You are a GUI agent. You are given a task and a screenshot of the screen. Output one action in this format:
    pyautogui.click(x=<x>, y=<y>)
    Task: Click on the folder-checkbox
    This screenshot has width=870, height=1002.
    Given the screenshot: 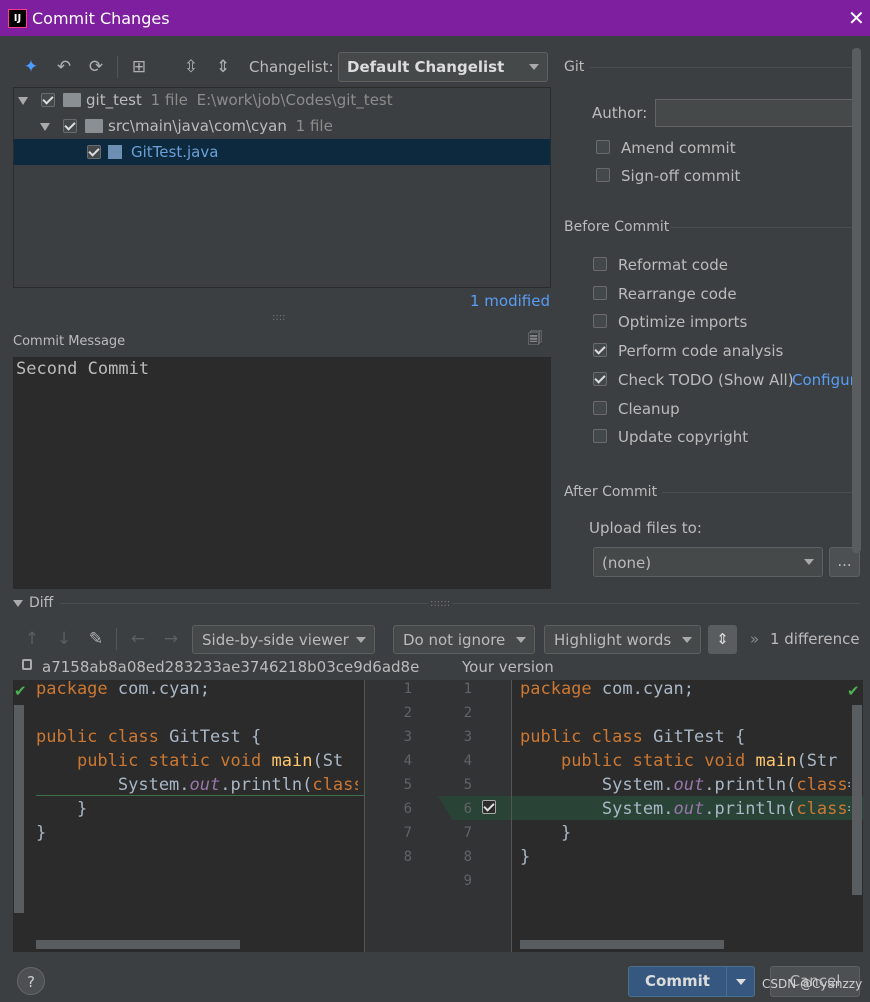 What is the action you would take?
    pyautogui.click(x=70, y=126)
    